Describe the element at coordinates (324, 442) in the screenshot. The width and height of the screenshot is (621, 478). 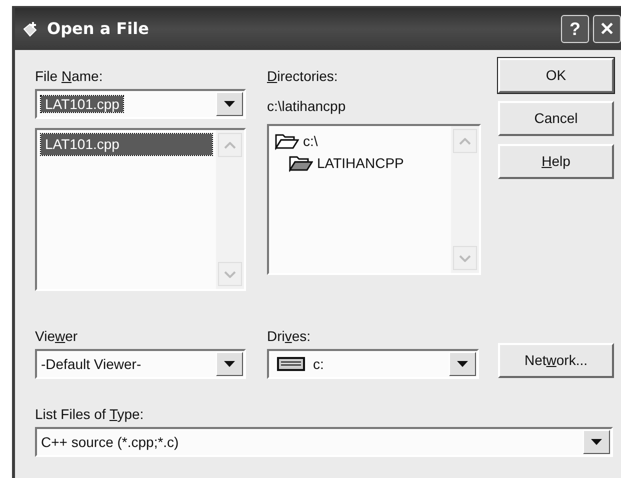
I see `file-type-dropdown: C++ source (*.cpp;*.c)` at that location.